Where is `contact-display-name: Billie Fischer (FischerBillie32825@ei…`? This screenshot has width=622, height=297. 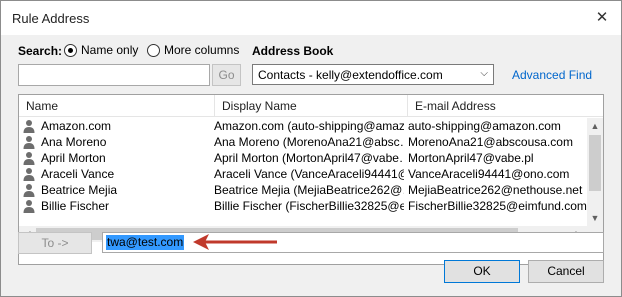
contact-display-name: Billie Fischer (FischerBillie32825@ei… is located at coordinates (309, 206).